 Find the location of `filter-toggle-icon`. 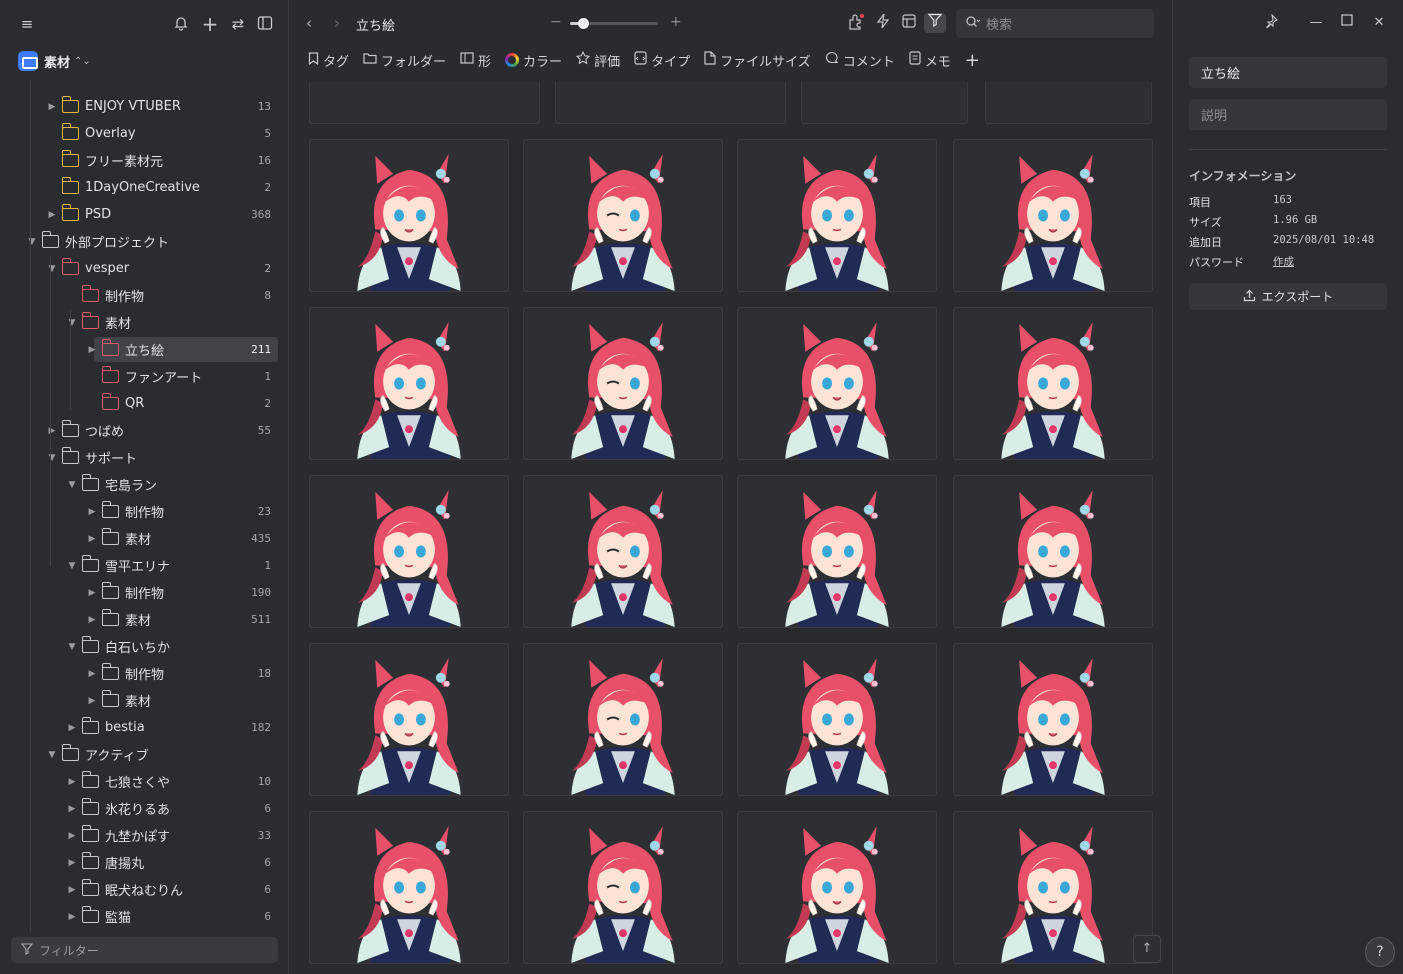

filter-toggle-icon is located at coordinates (935, 23).